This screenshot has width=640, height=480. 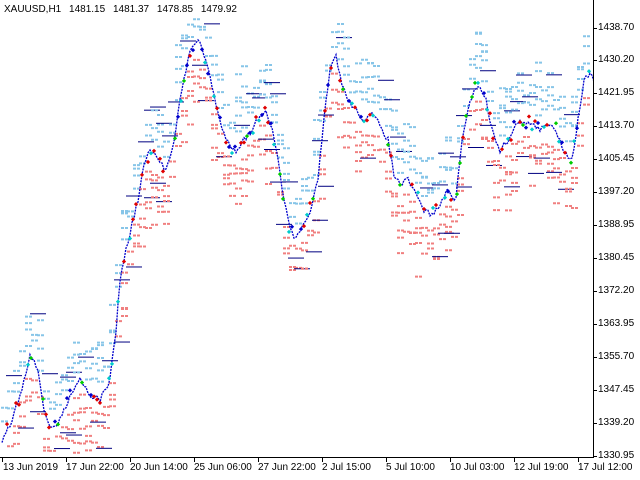 I want to click on time-label: 5 Jul 10:00, so click(x=410, y=467).